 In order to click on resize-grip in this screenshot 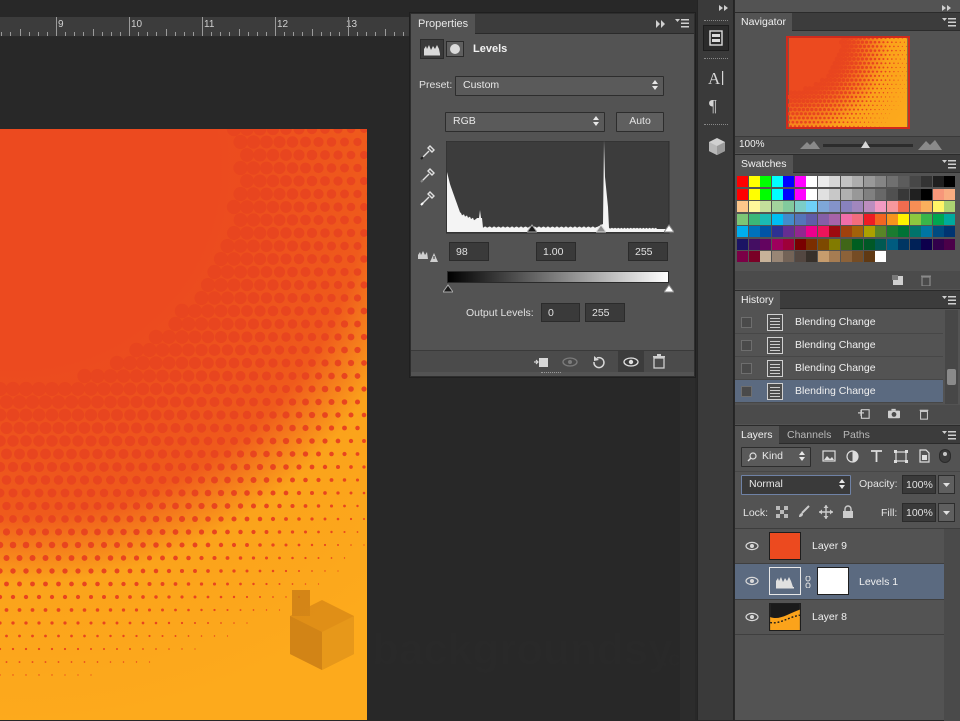, I will do `click(551, 373)`.